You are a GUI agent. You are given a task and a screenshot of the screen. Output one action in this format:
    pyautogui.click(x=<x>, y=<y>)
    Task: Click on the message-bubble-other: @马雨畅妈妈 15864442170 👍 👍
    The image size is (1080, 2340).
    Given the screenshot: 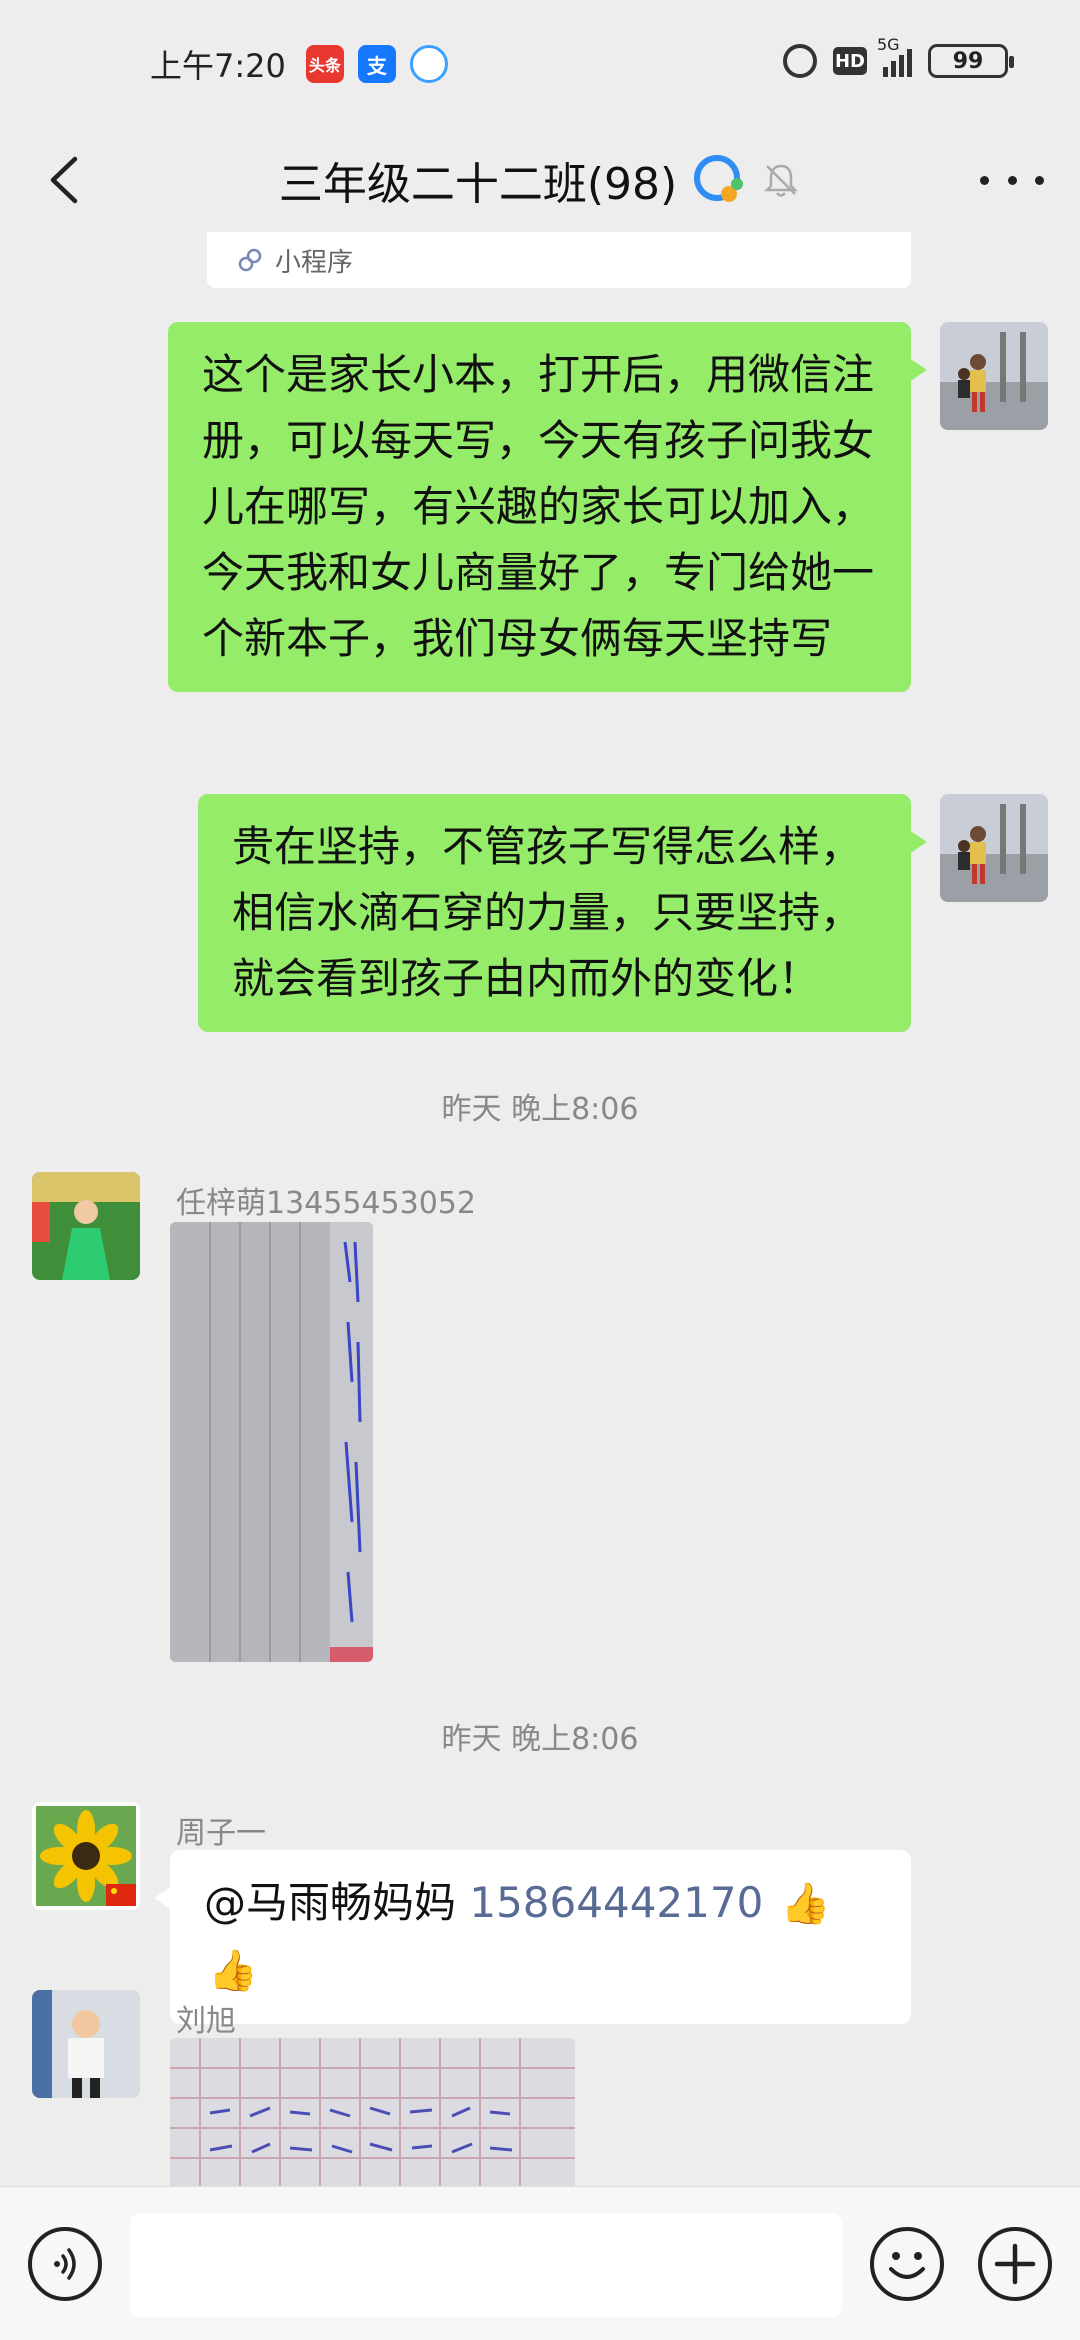 What is the action you would take?
    pyautogui.click(x=532, y=1937)
    